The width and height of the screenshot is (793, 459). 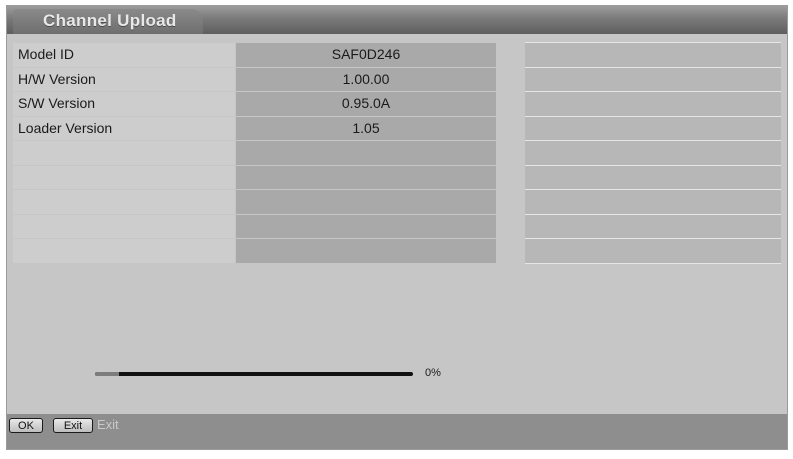 I want to click on row-label: H/W Version, so click(x=124, y=79).